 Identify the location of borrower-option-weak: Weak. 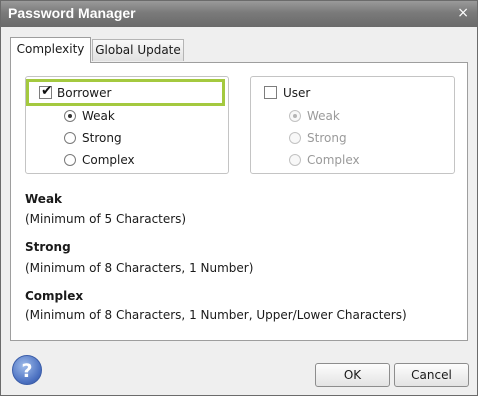
(98, 116).